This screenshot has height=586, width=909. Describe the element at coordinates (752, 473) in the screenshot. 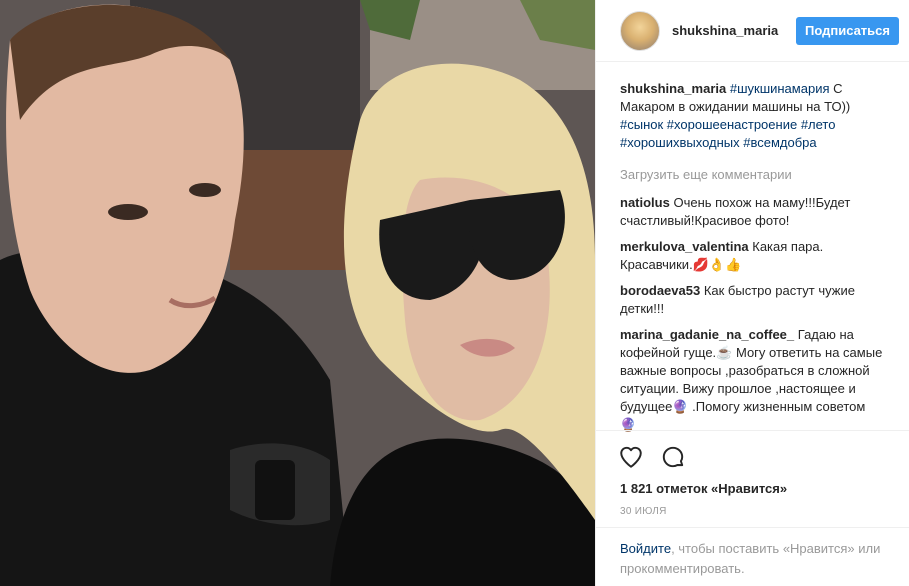

I see `post-actions: 1 821 отметок «Нравится» 30 ИЮЛЯ` at that location.